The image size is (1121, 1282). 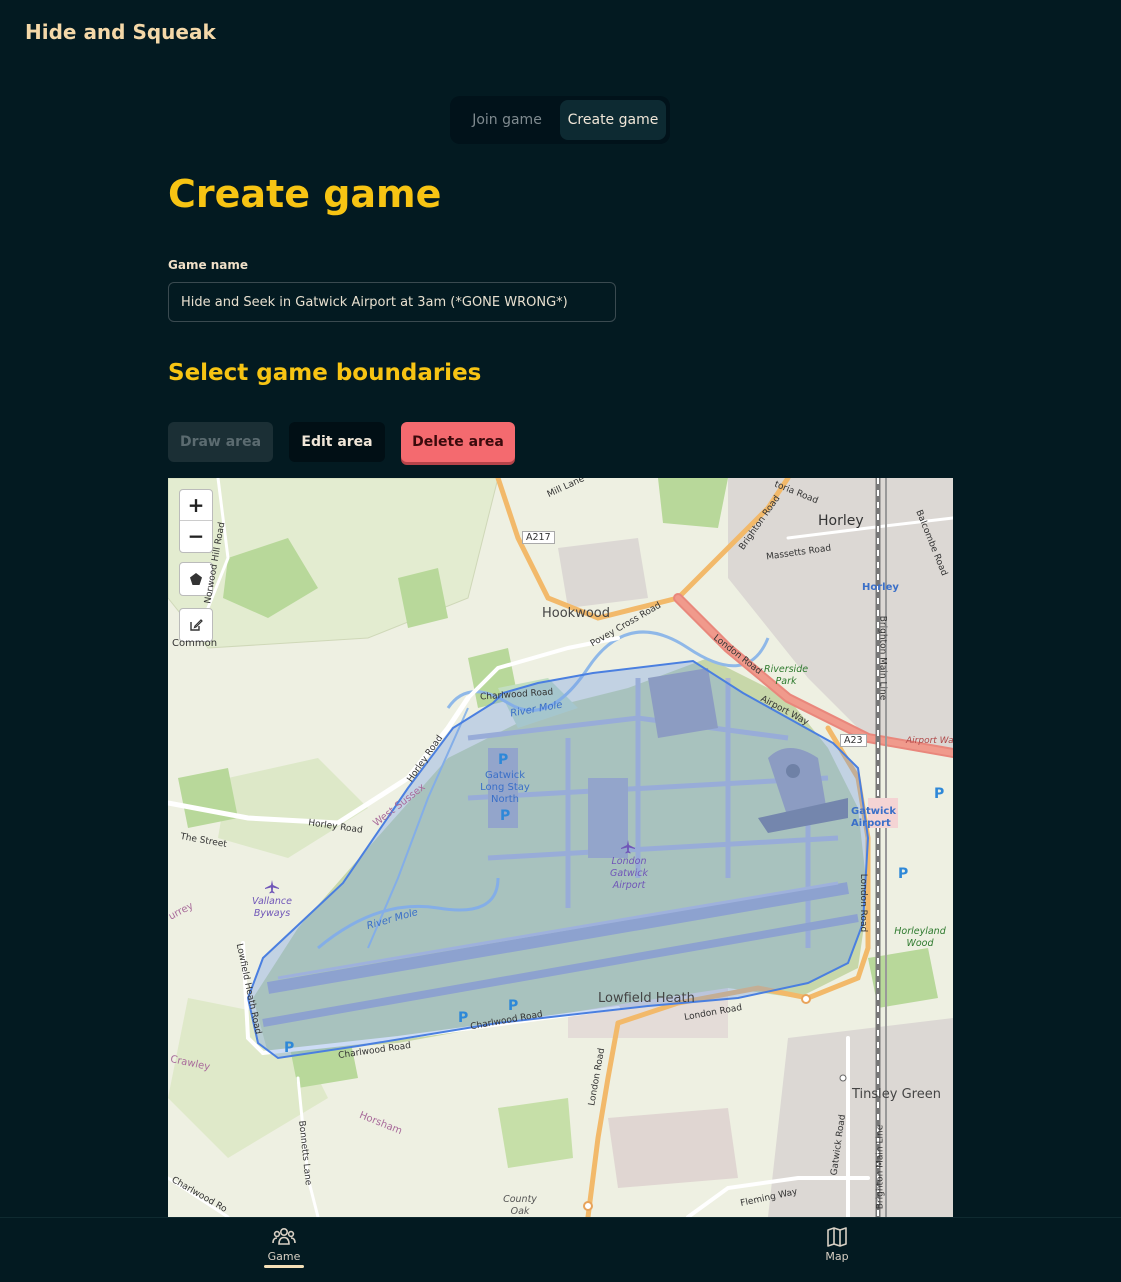 I want to click on people-icon, so click(x=284, y=1236).